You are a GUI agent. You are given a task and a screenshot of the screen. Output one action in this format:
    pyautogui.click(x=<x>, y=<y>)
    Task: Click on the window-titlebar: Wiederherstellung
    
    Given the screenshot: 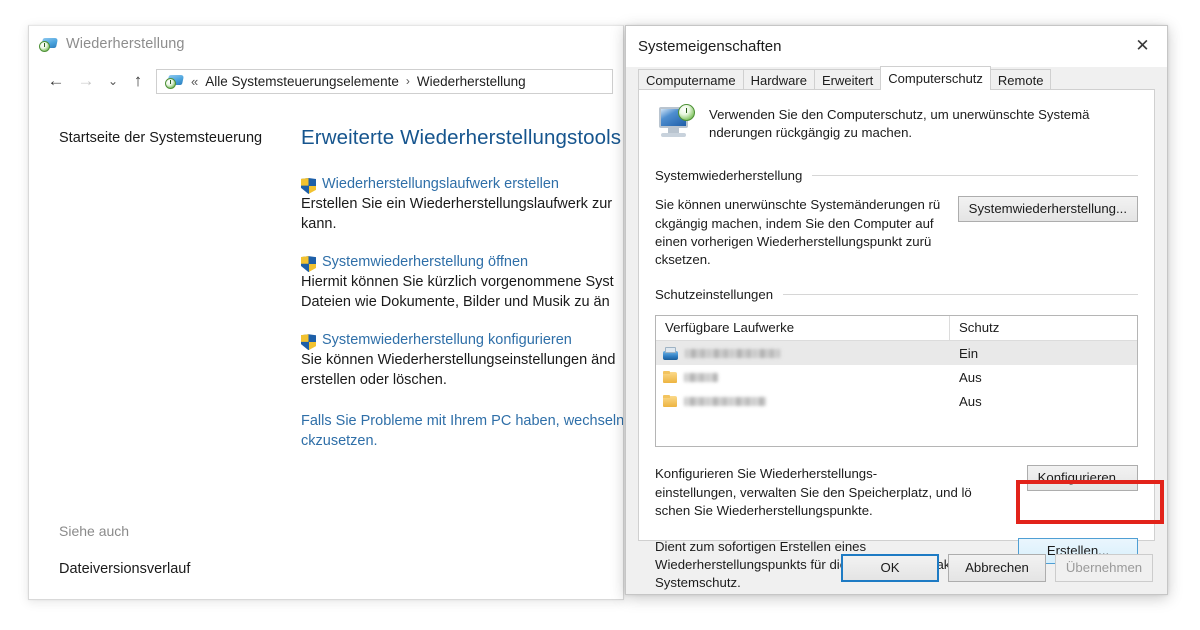 What is the action you would take?
    pyautogui.click(x=326, y=44)
    